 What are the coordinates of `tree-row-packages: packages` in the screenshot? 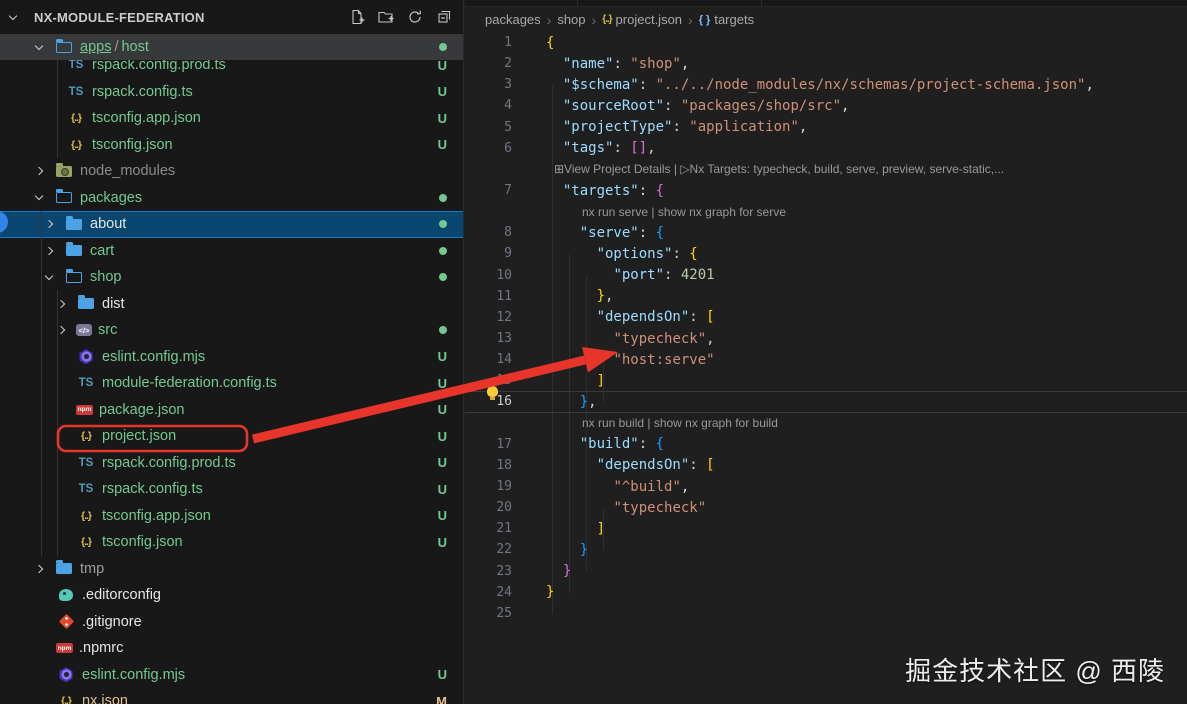 It's located at (231, 198).